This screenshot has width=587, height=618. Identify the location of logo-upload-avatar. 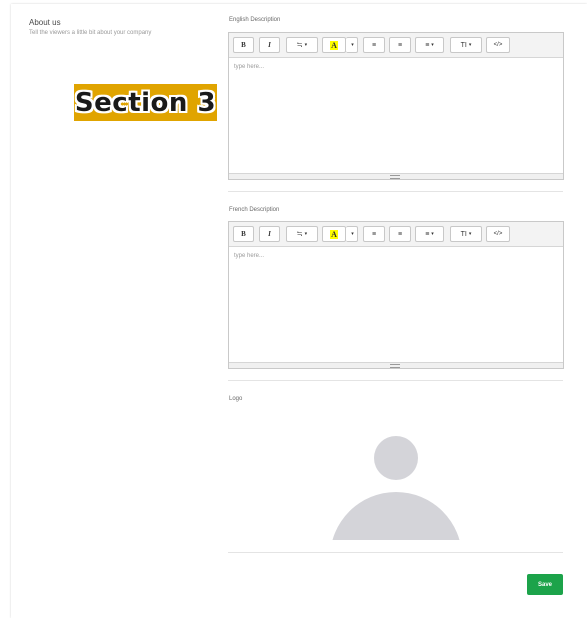
(396, 488).